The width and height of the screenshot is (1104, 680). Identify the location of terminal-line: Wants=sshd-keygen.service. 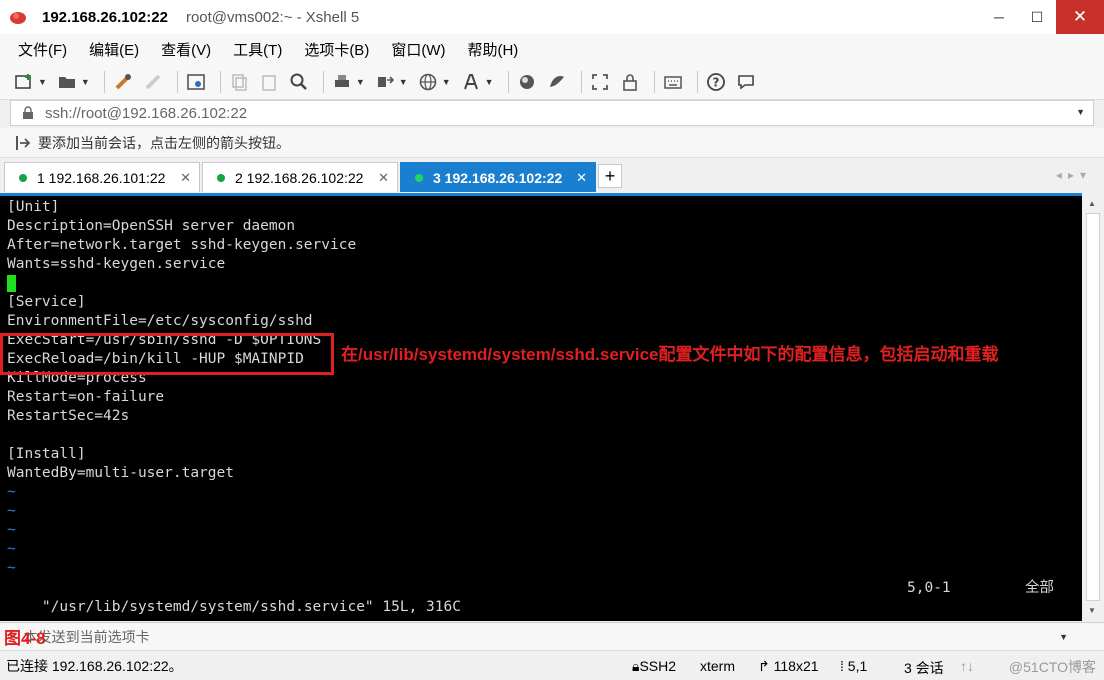
(116, 264).